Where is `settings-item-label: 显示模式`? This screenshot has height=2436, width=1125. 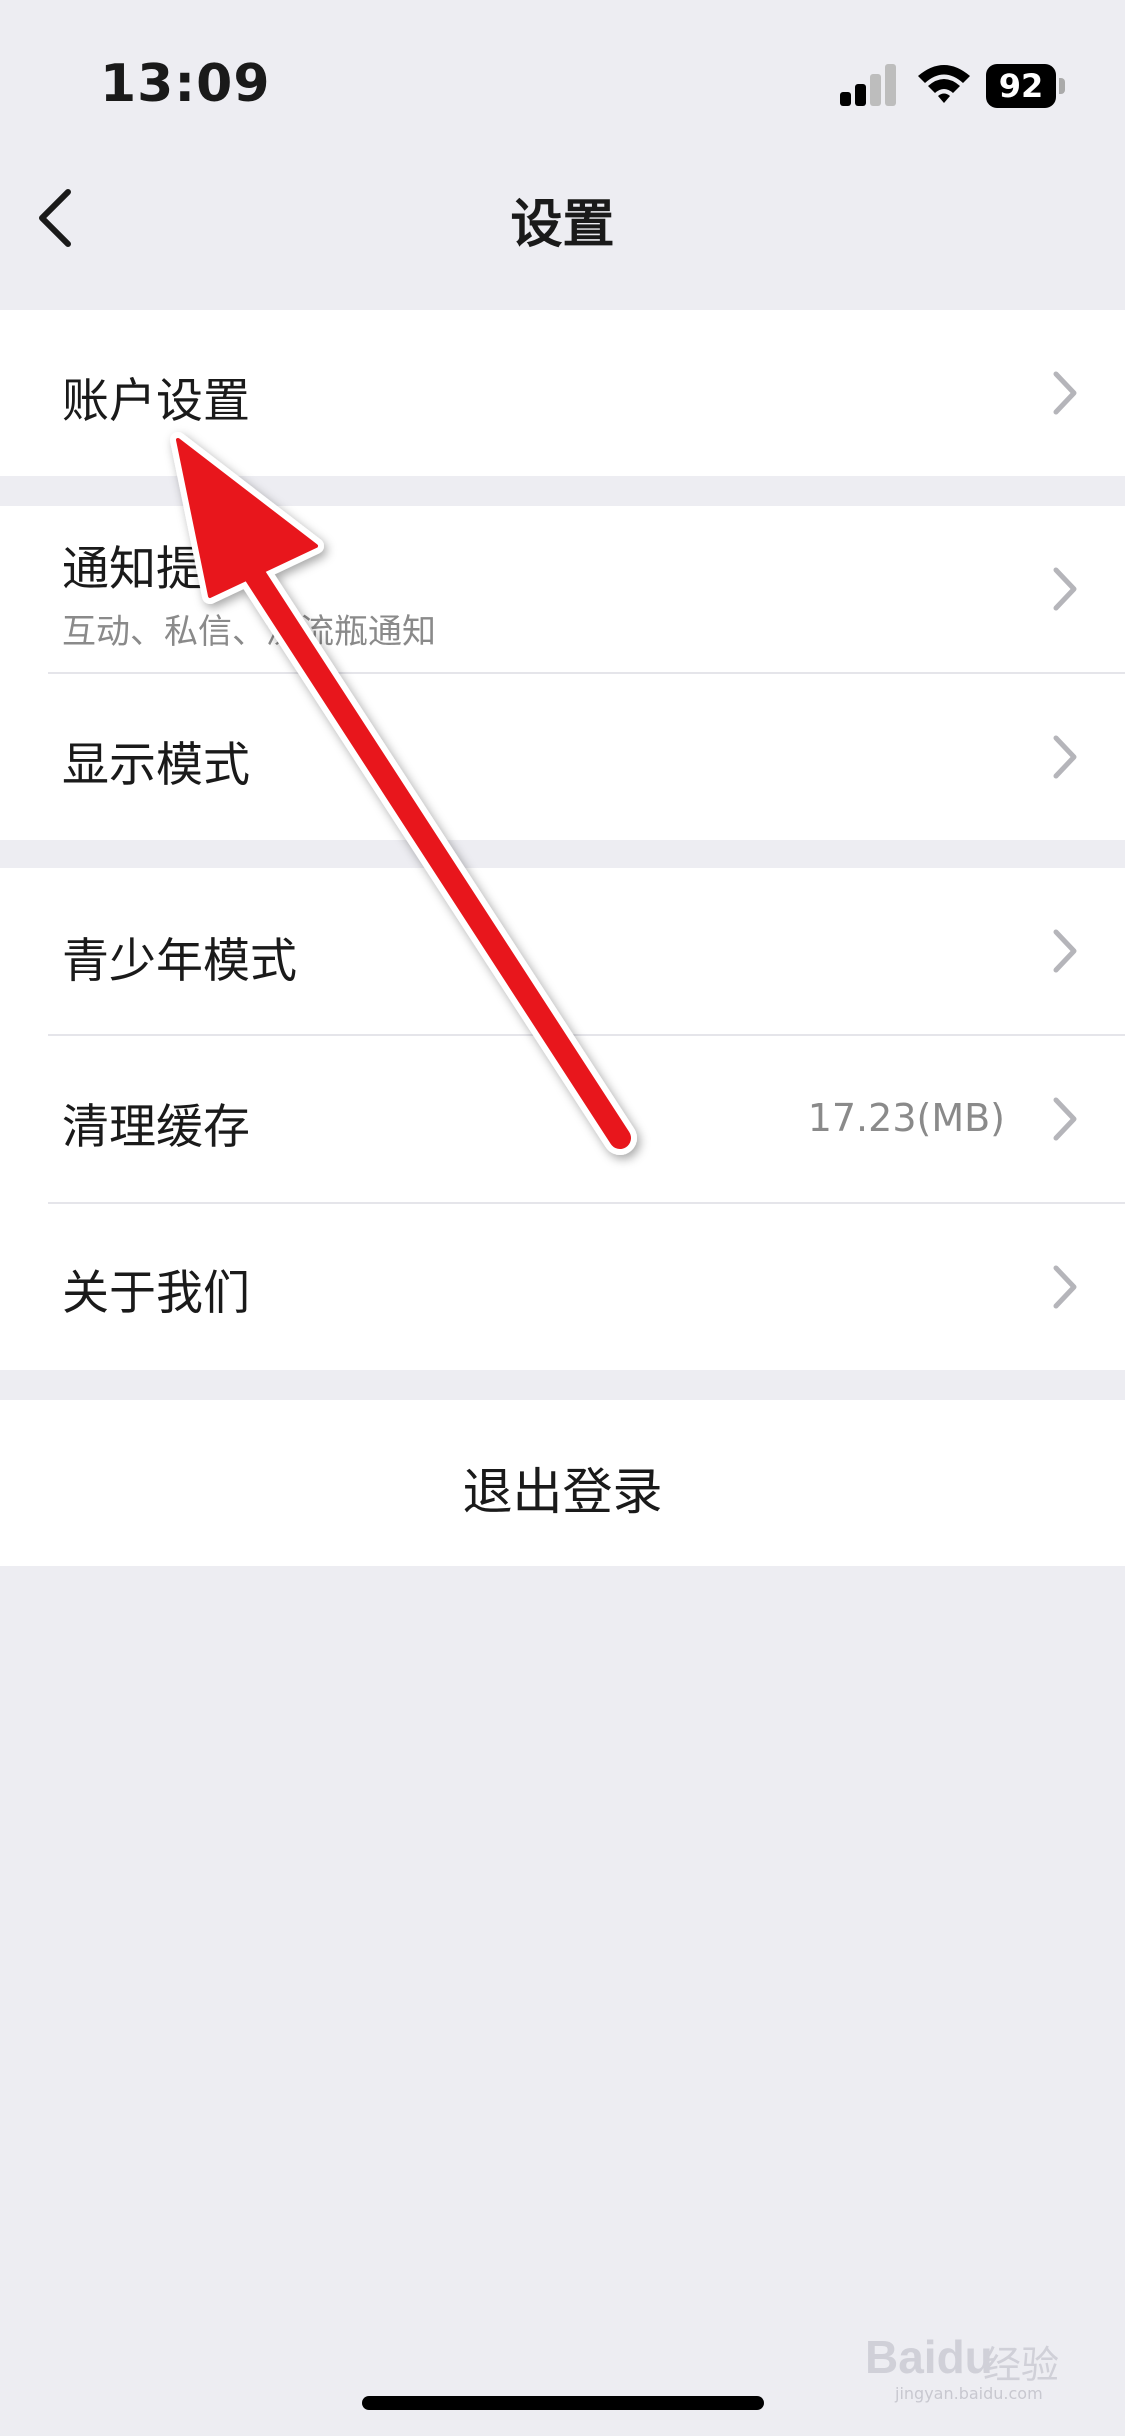 settings-item-label: 显示模式 is located at coordinates (156, 765).